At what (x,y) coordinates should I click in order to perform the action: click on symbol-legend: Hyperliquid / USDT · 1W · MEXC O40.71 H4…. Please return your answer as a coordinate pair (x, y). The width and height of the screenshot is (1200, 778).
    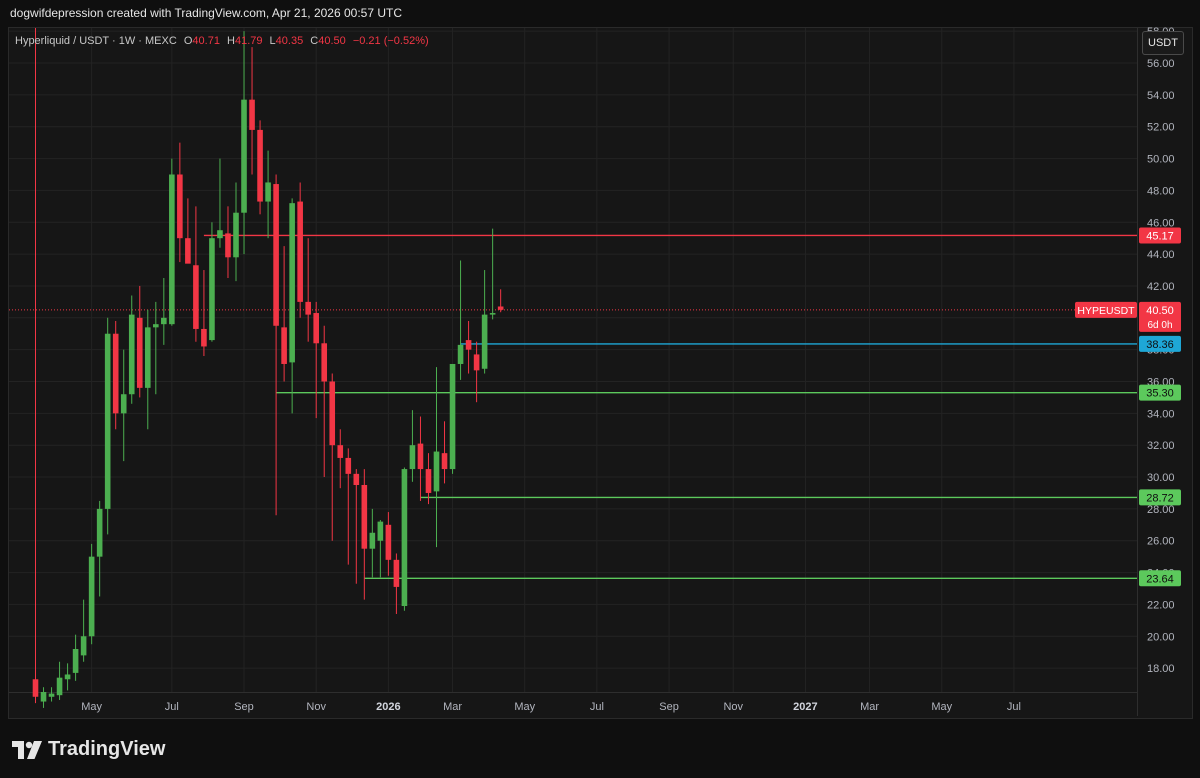
    Looking at the image, I should click on (222, 41).